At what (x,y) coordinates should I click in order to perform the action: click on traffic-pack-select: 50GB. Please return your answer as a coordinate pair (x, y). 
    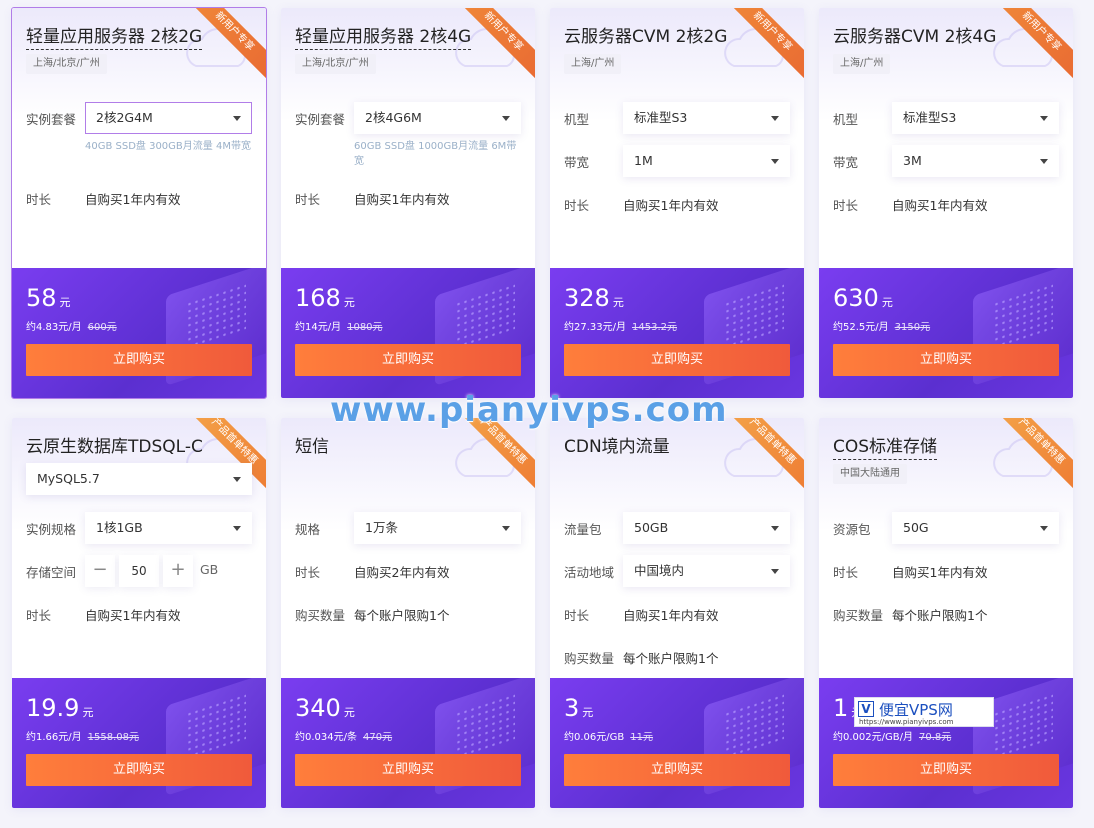
    Looking at the image, I should click on (706, 528).